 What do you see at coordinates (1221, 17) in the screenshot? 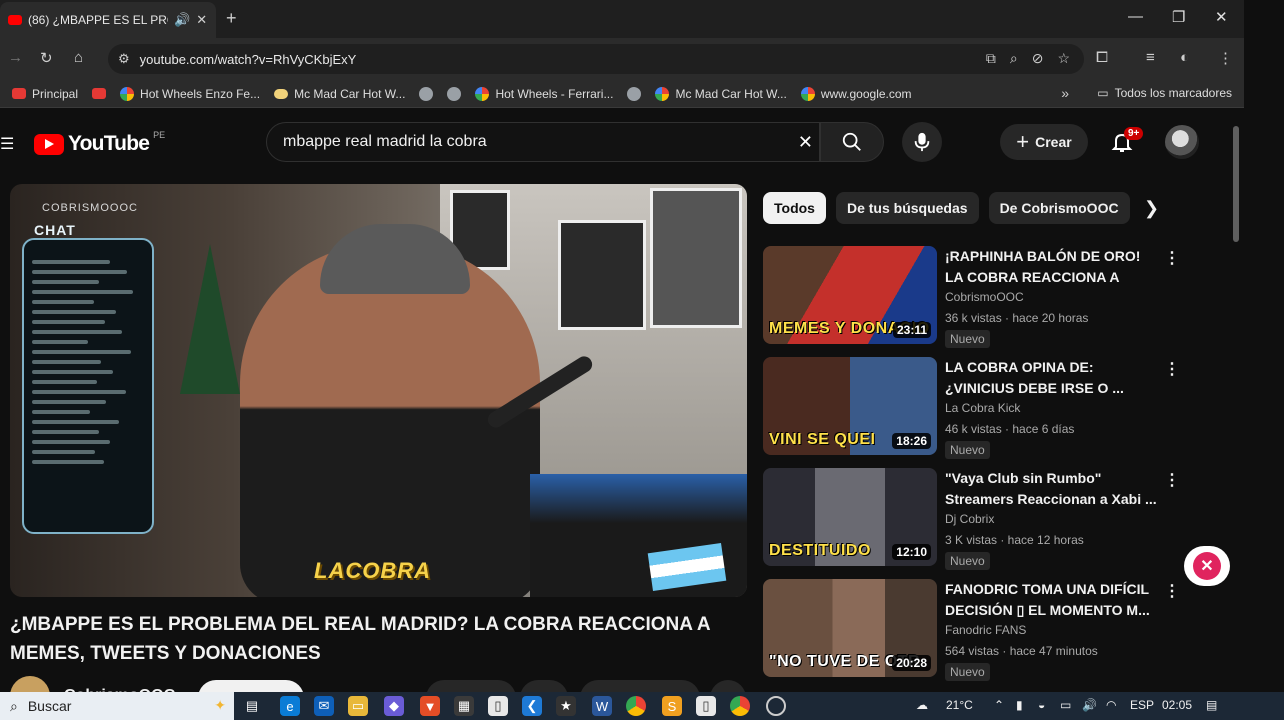
I see `close-window-icon: ✕` at bounding box center [1221, 17].